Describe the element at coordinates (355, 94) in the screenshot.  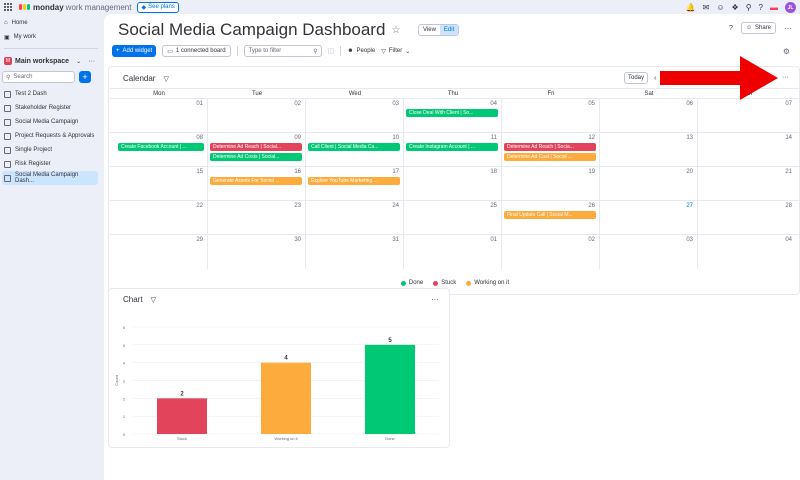
I see `weekday-label: Wed` at that location.